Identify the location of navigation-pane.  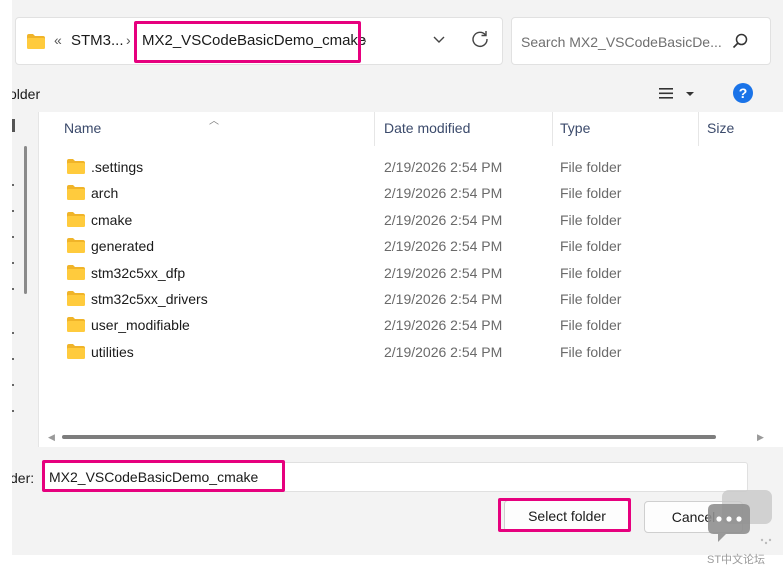
(25, 279).